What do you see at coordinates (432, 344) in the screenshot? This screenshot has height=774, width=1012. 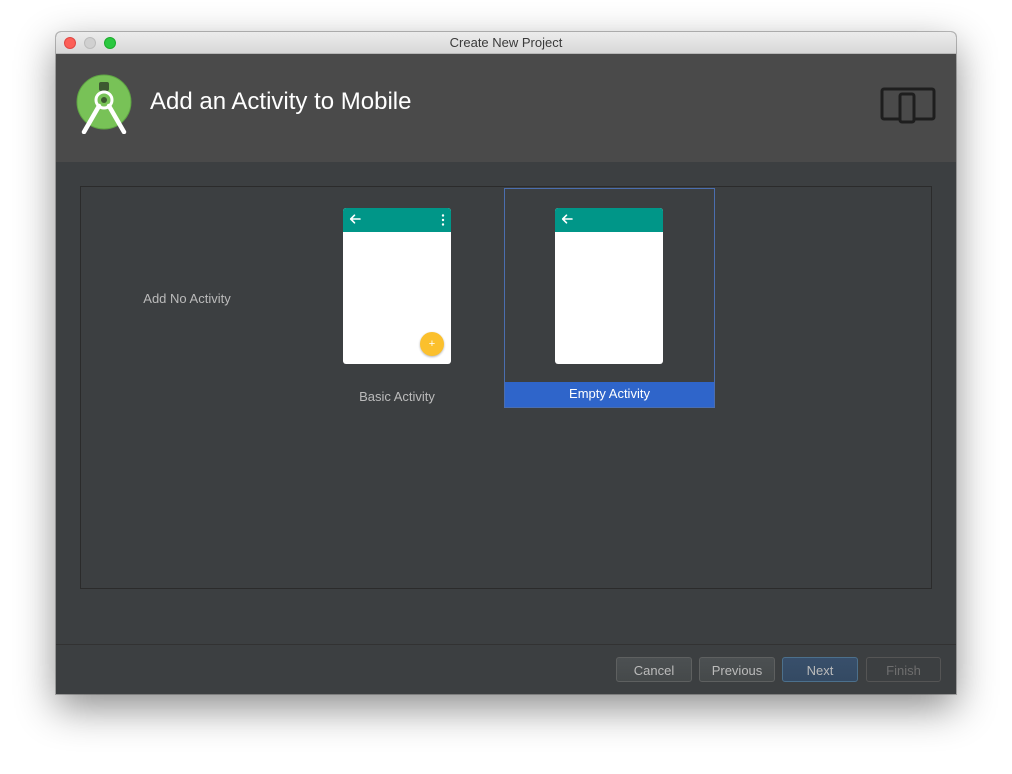 I see `fab-plus-icon: +` at bounding box center [432, 344].